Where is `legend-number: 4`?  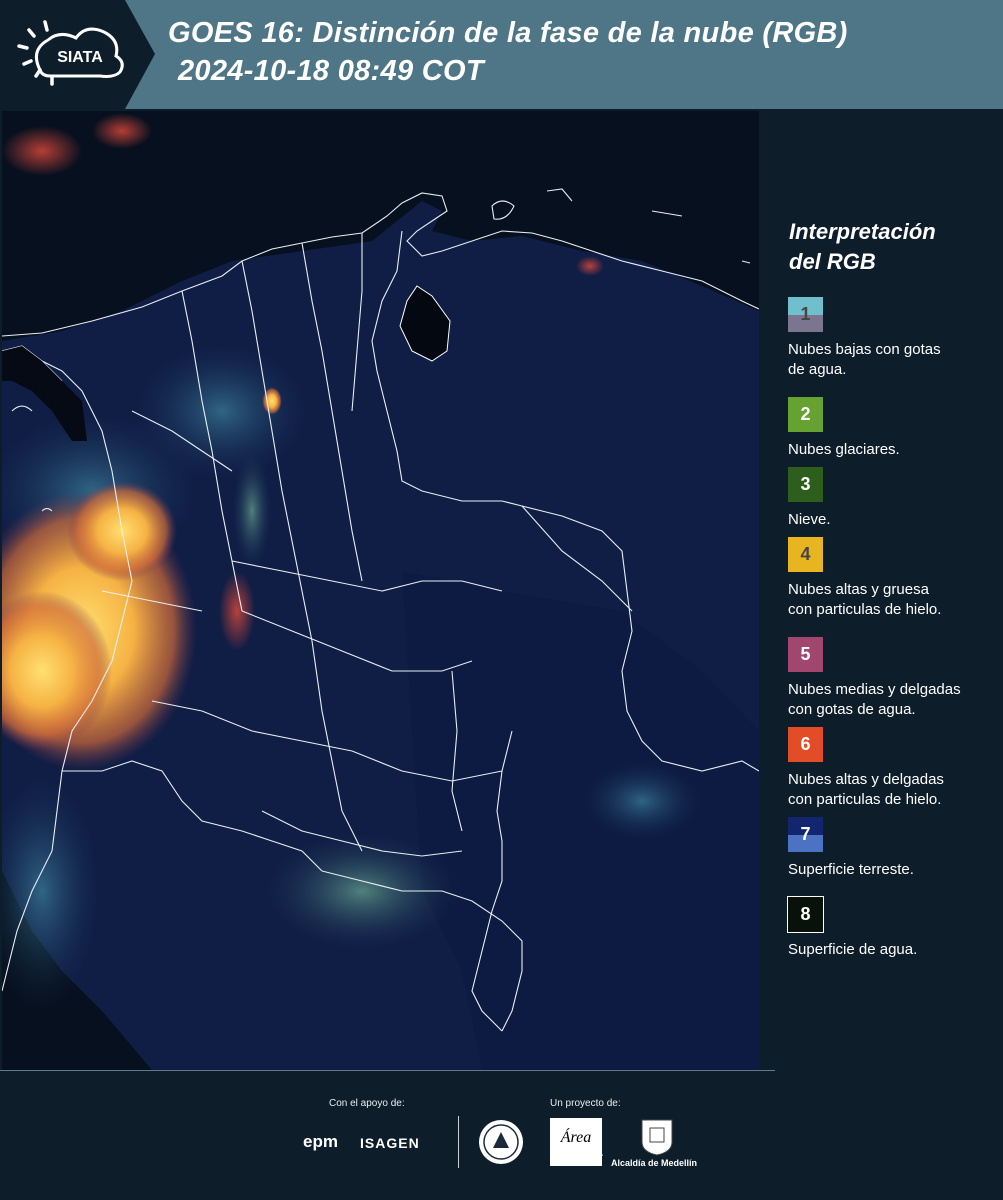 legend-number: 4 is located at coordinates (805, 554).